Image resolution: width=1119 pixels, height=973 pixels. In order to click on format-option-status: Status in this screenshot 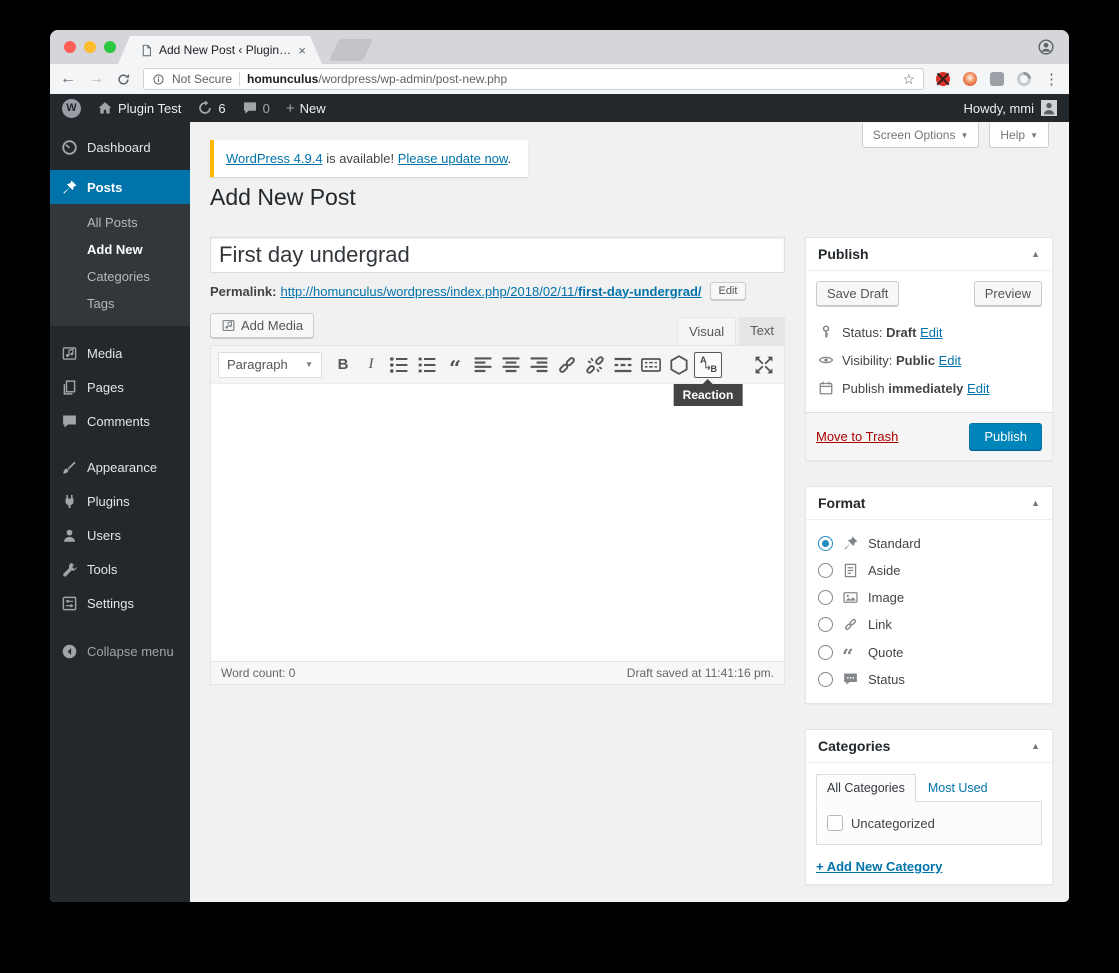, I will do `click(929, 679)`.